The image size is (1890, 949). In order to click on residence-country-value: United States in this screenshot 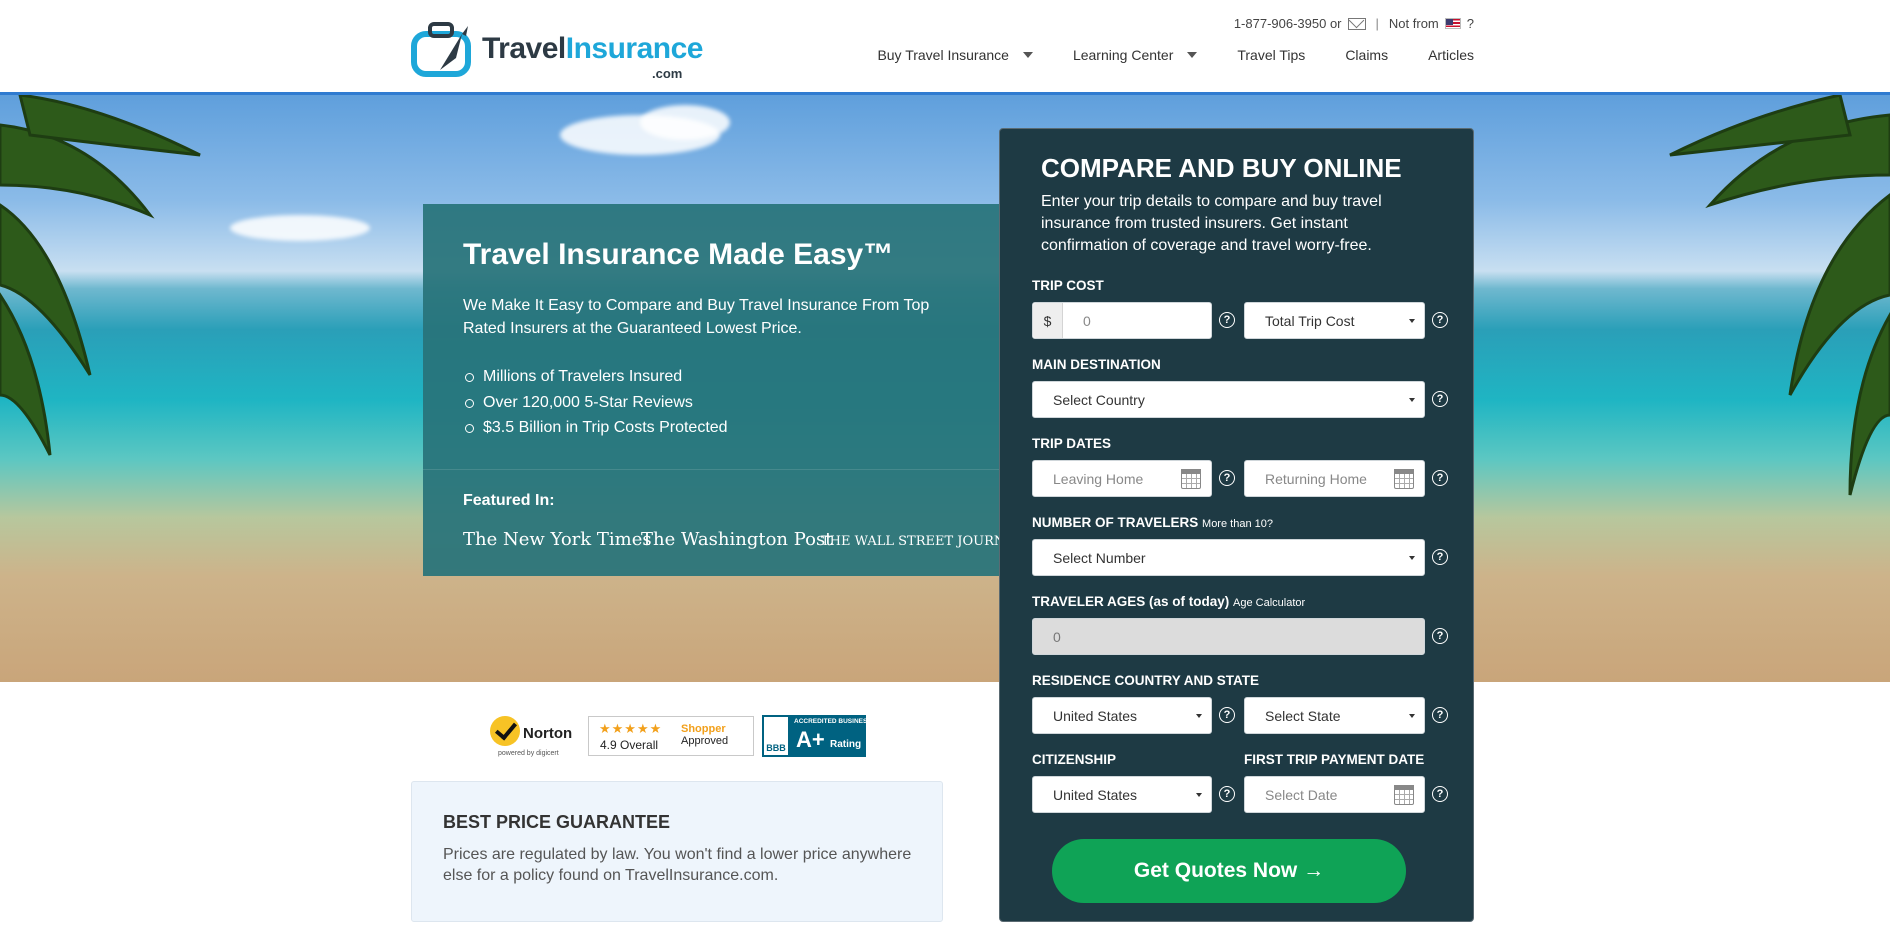, I will do `click(1095, 715)`.